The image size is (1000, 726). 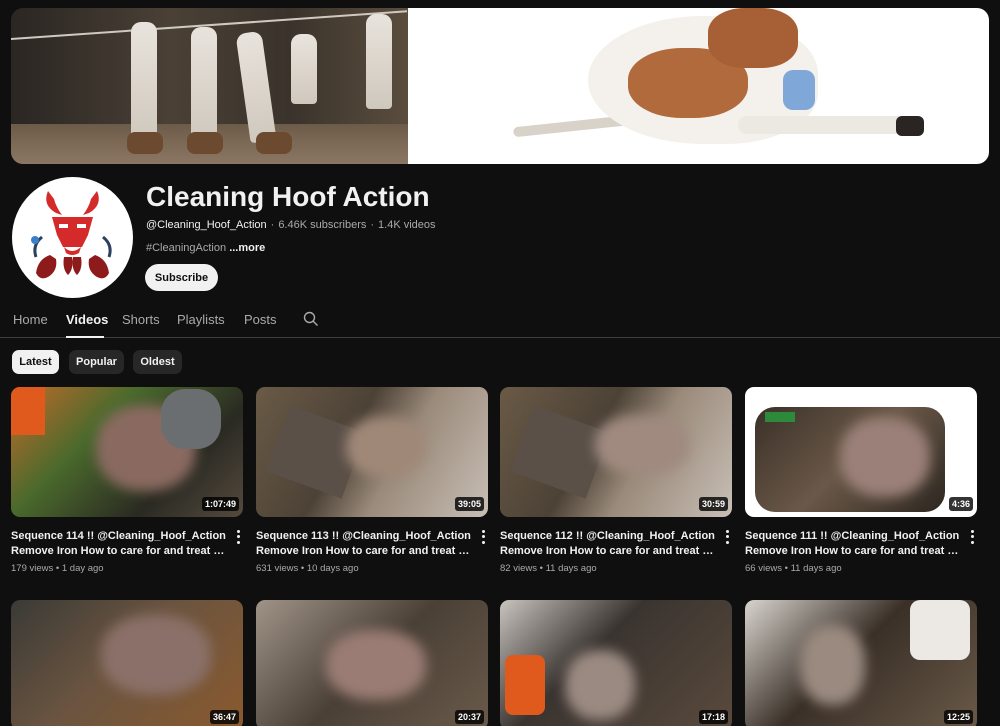 What do you see at coordinates (607, 536) in the screenshot?
I see `video-title-line: Sequence 112 !! @Cleaning_Hoof_Action` at bounding box center [607, 536].